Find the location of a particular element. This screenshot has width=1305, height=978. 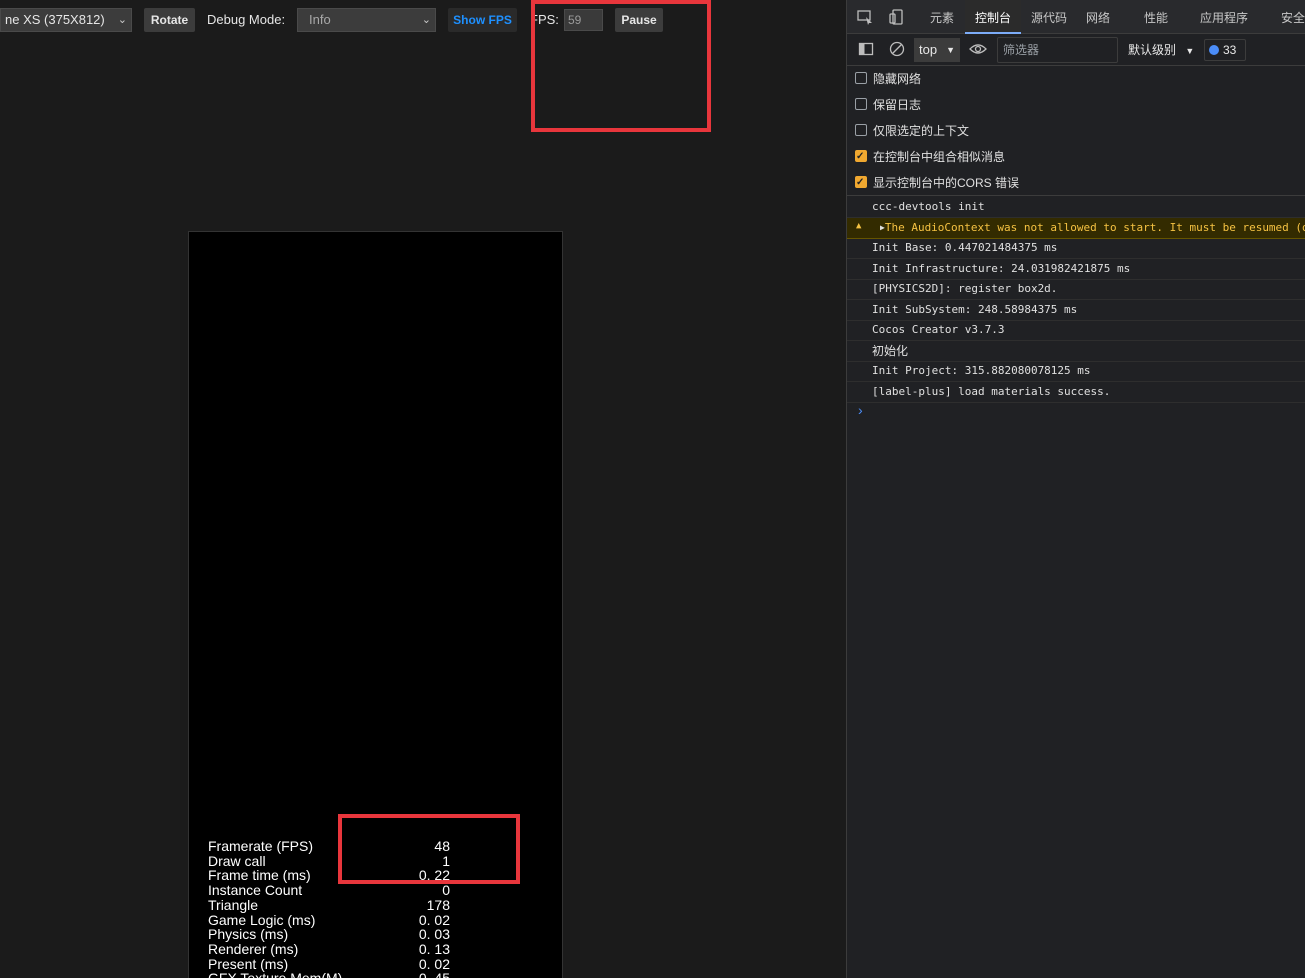

highlight-box-stats is located at coordinates (429, 849).